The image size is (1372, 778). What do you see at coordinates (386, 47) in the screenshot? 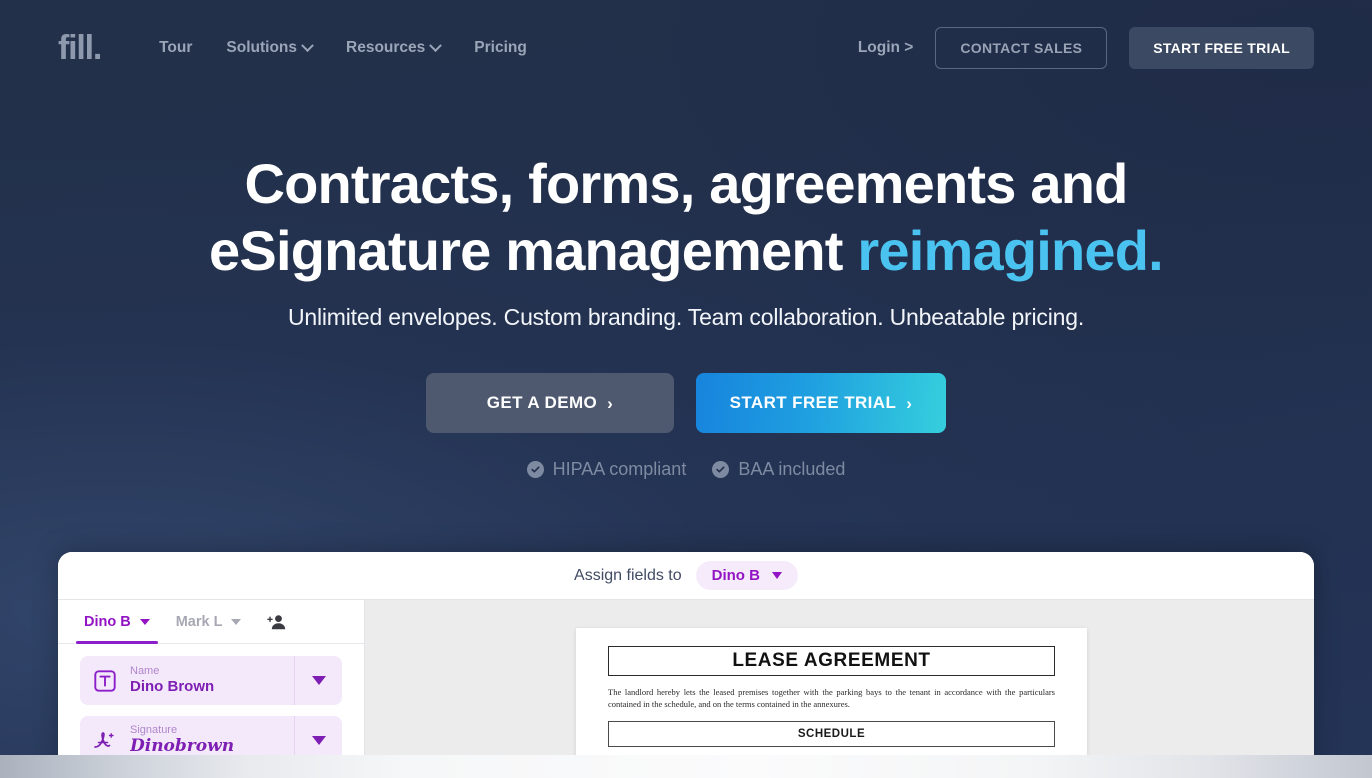
I see `nav-item-label: Resources` at bounding box center [386, 47].